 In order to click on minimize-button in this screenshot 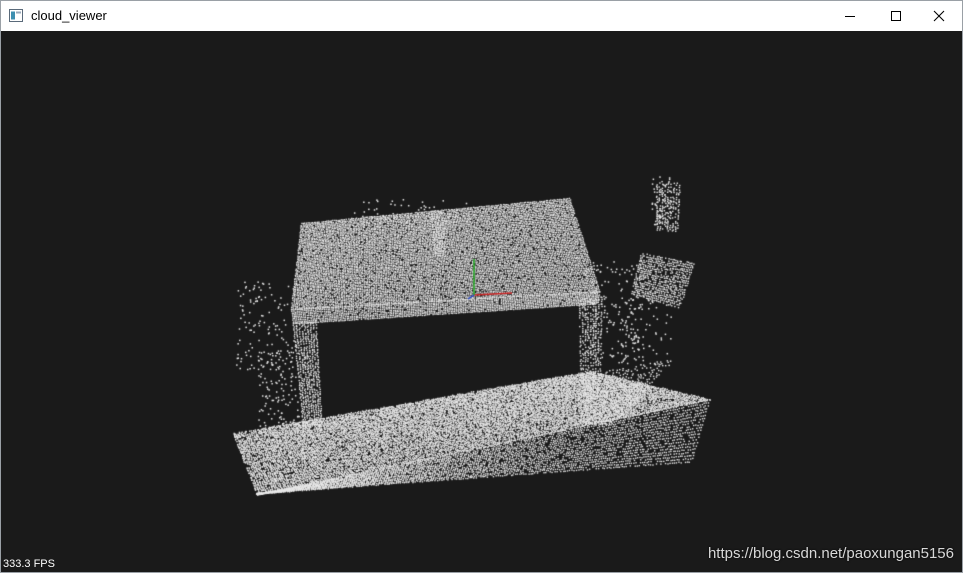, I will do `click(850, 16)`.